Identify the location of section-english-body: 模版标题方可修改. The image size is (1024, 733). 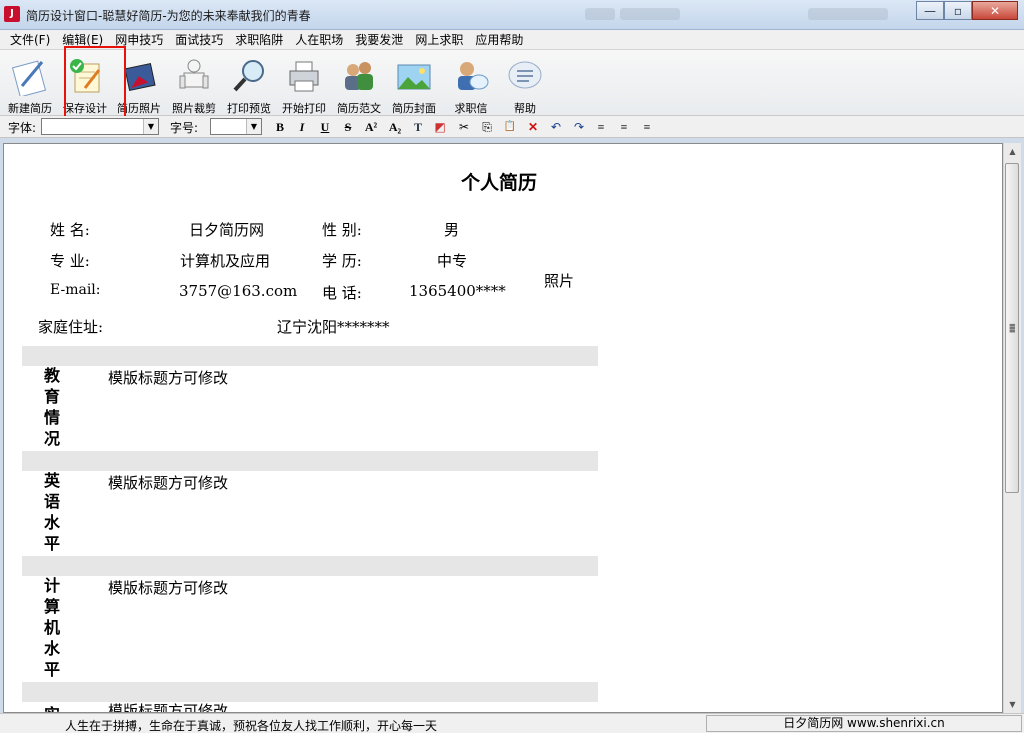
(168, 482).